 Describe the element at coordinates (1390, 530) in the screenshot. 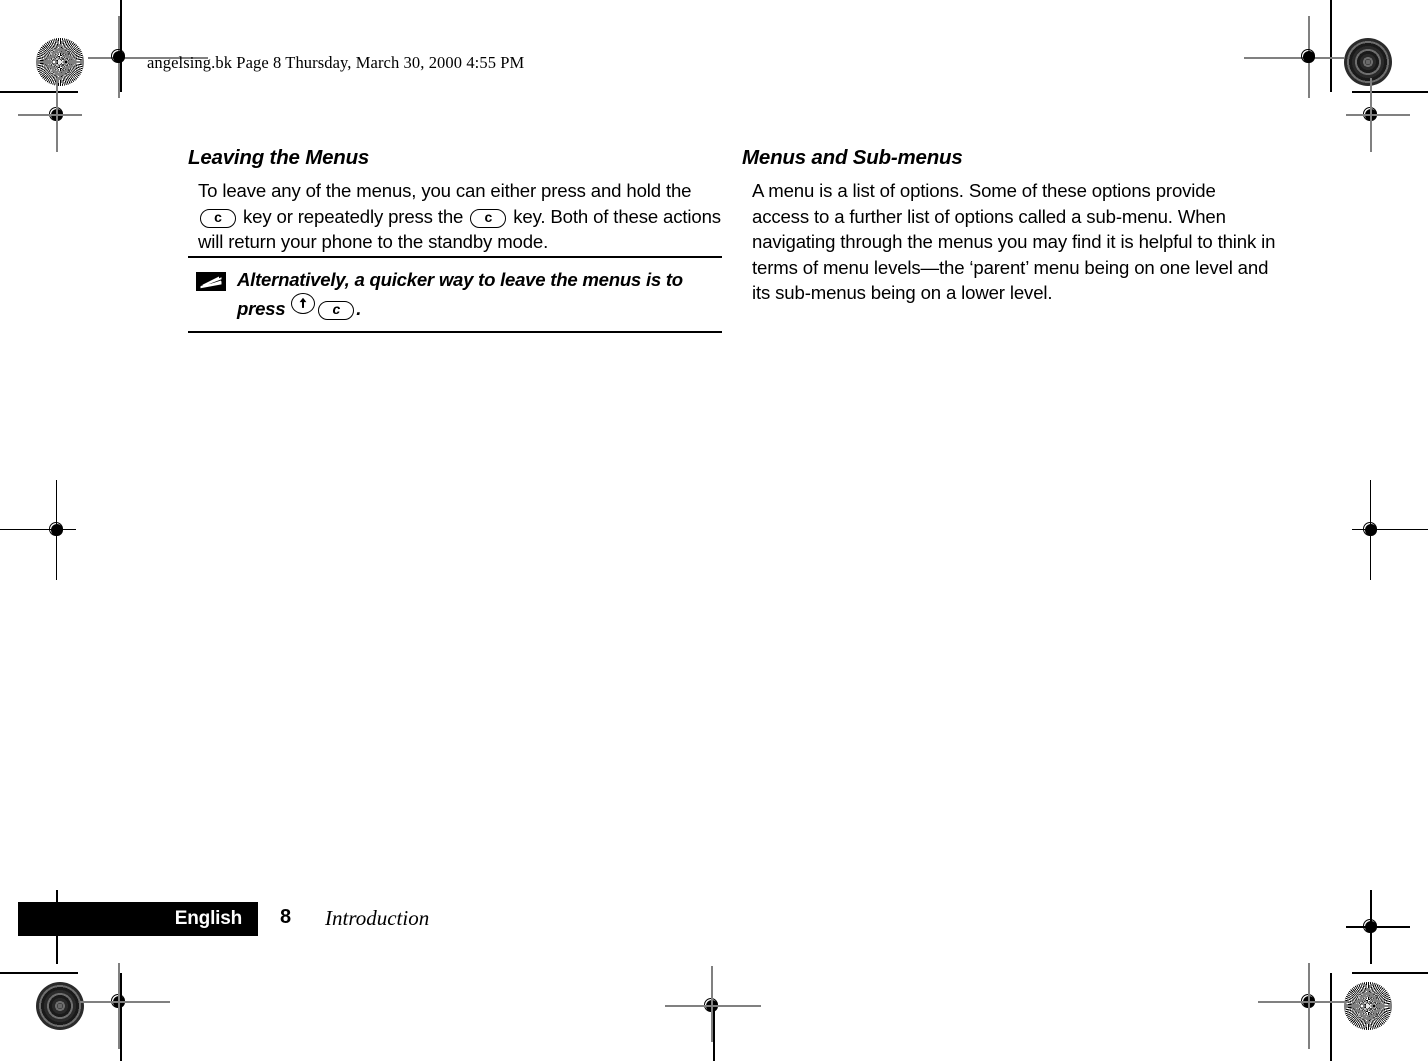

I see `reg-guide-horizontal-middle-right` at that location.